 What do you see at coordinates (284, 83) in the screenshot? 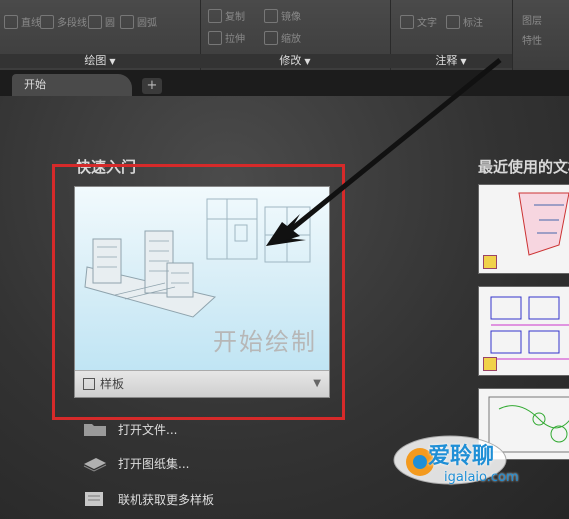
I see `document-tab-bar: 开始 +` at bounding box center [284, 83].